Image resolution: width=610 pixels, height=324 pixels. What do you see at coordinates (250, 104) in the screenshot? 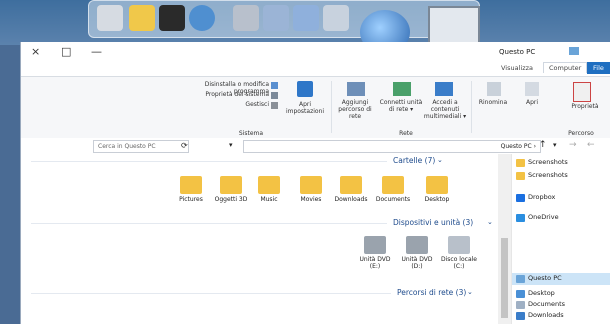
I see `manage-button: Gestisci` at bounding box center [250, 104].